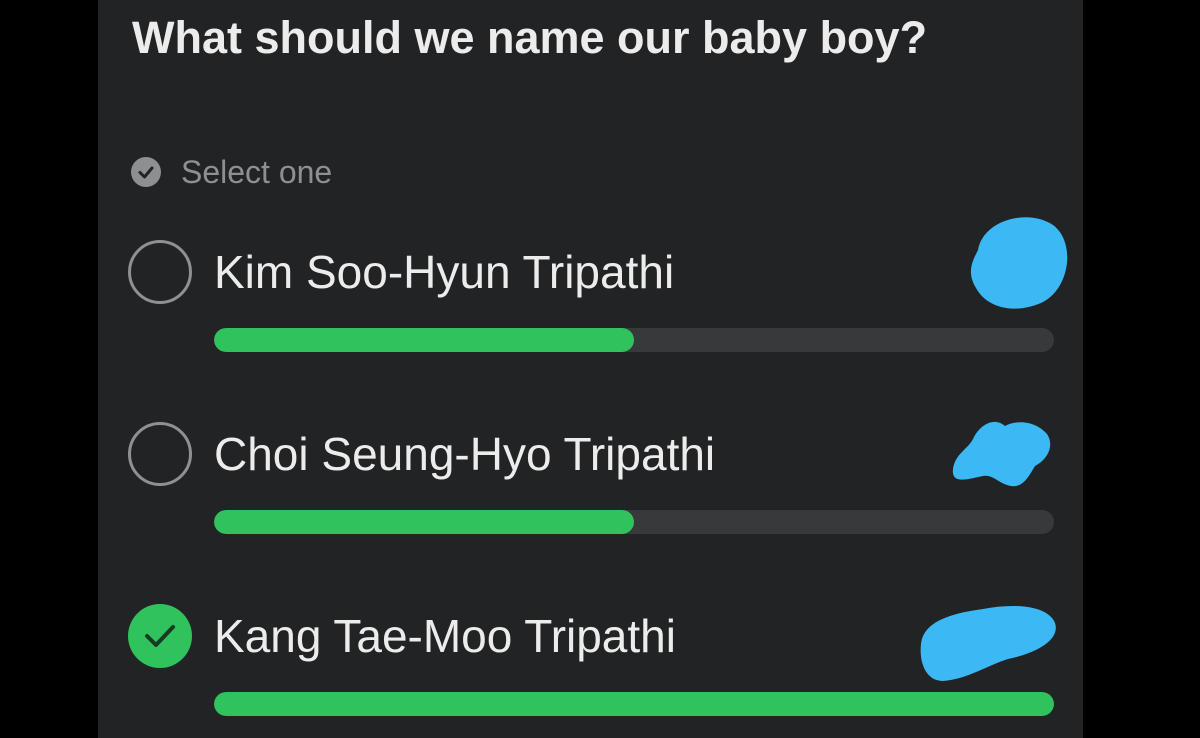 This screenshot has height=738, width=1200. I want to click on poll-mode-label: Select one, so click(257, 171).